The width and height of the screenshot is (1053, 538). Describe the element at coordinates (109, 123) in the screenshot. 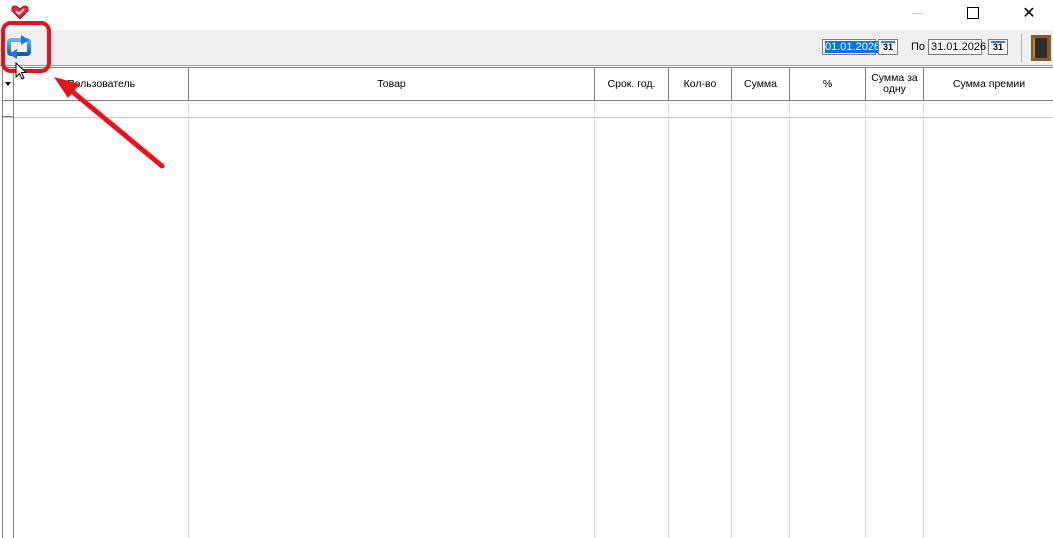

I see `annotation-arrow-icon` at that location.